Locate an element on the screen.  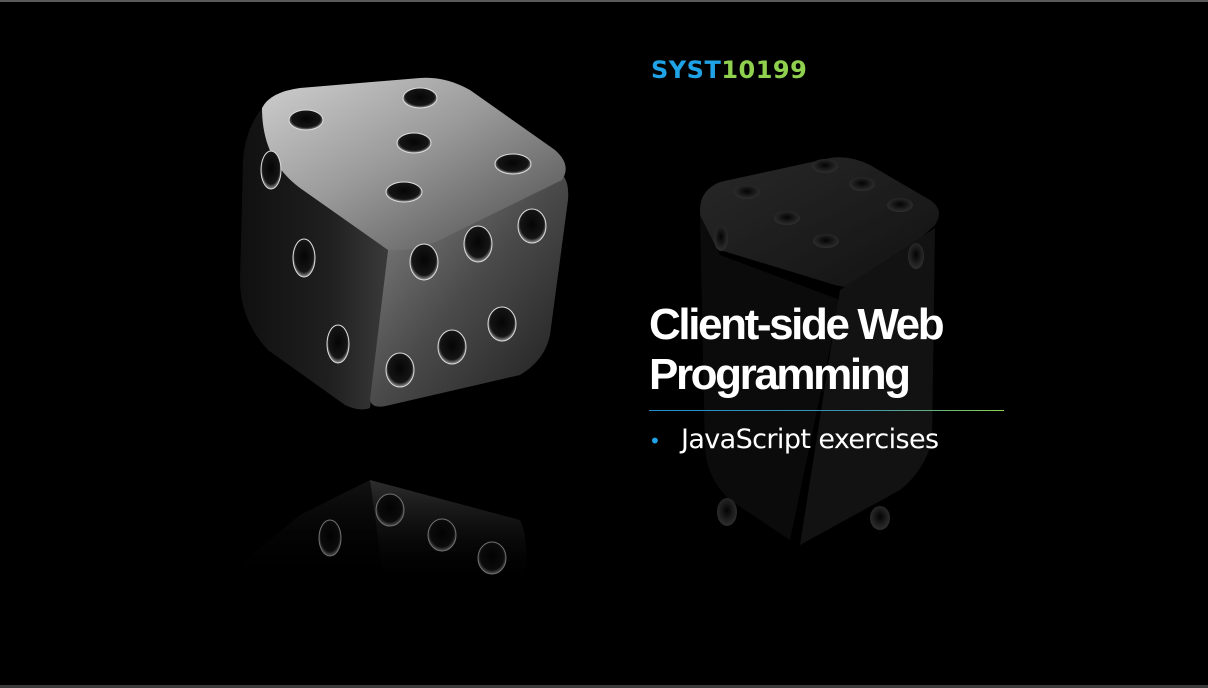
slide-title-line-1: Client-side Web is located at coordinates (797, 324).